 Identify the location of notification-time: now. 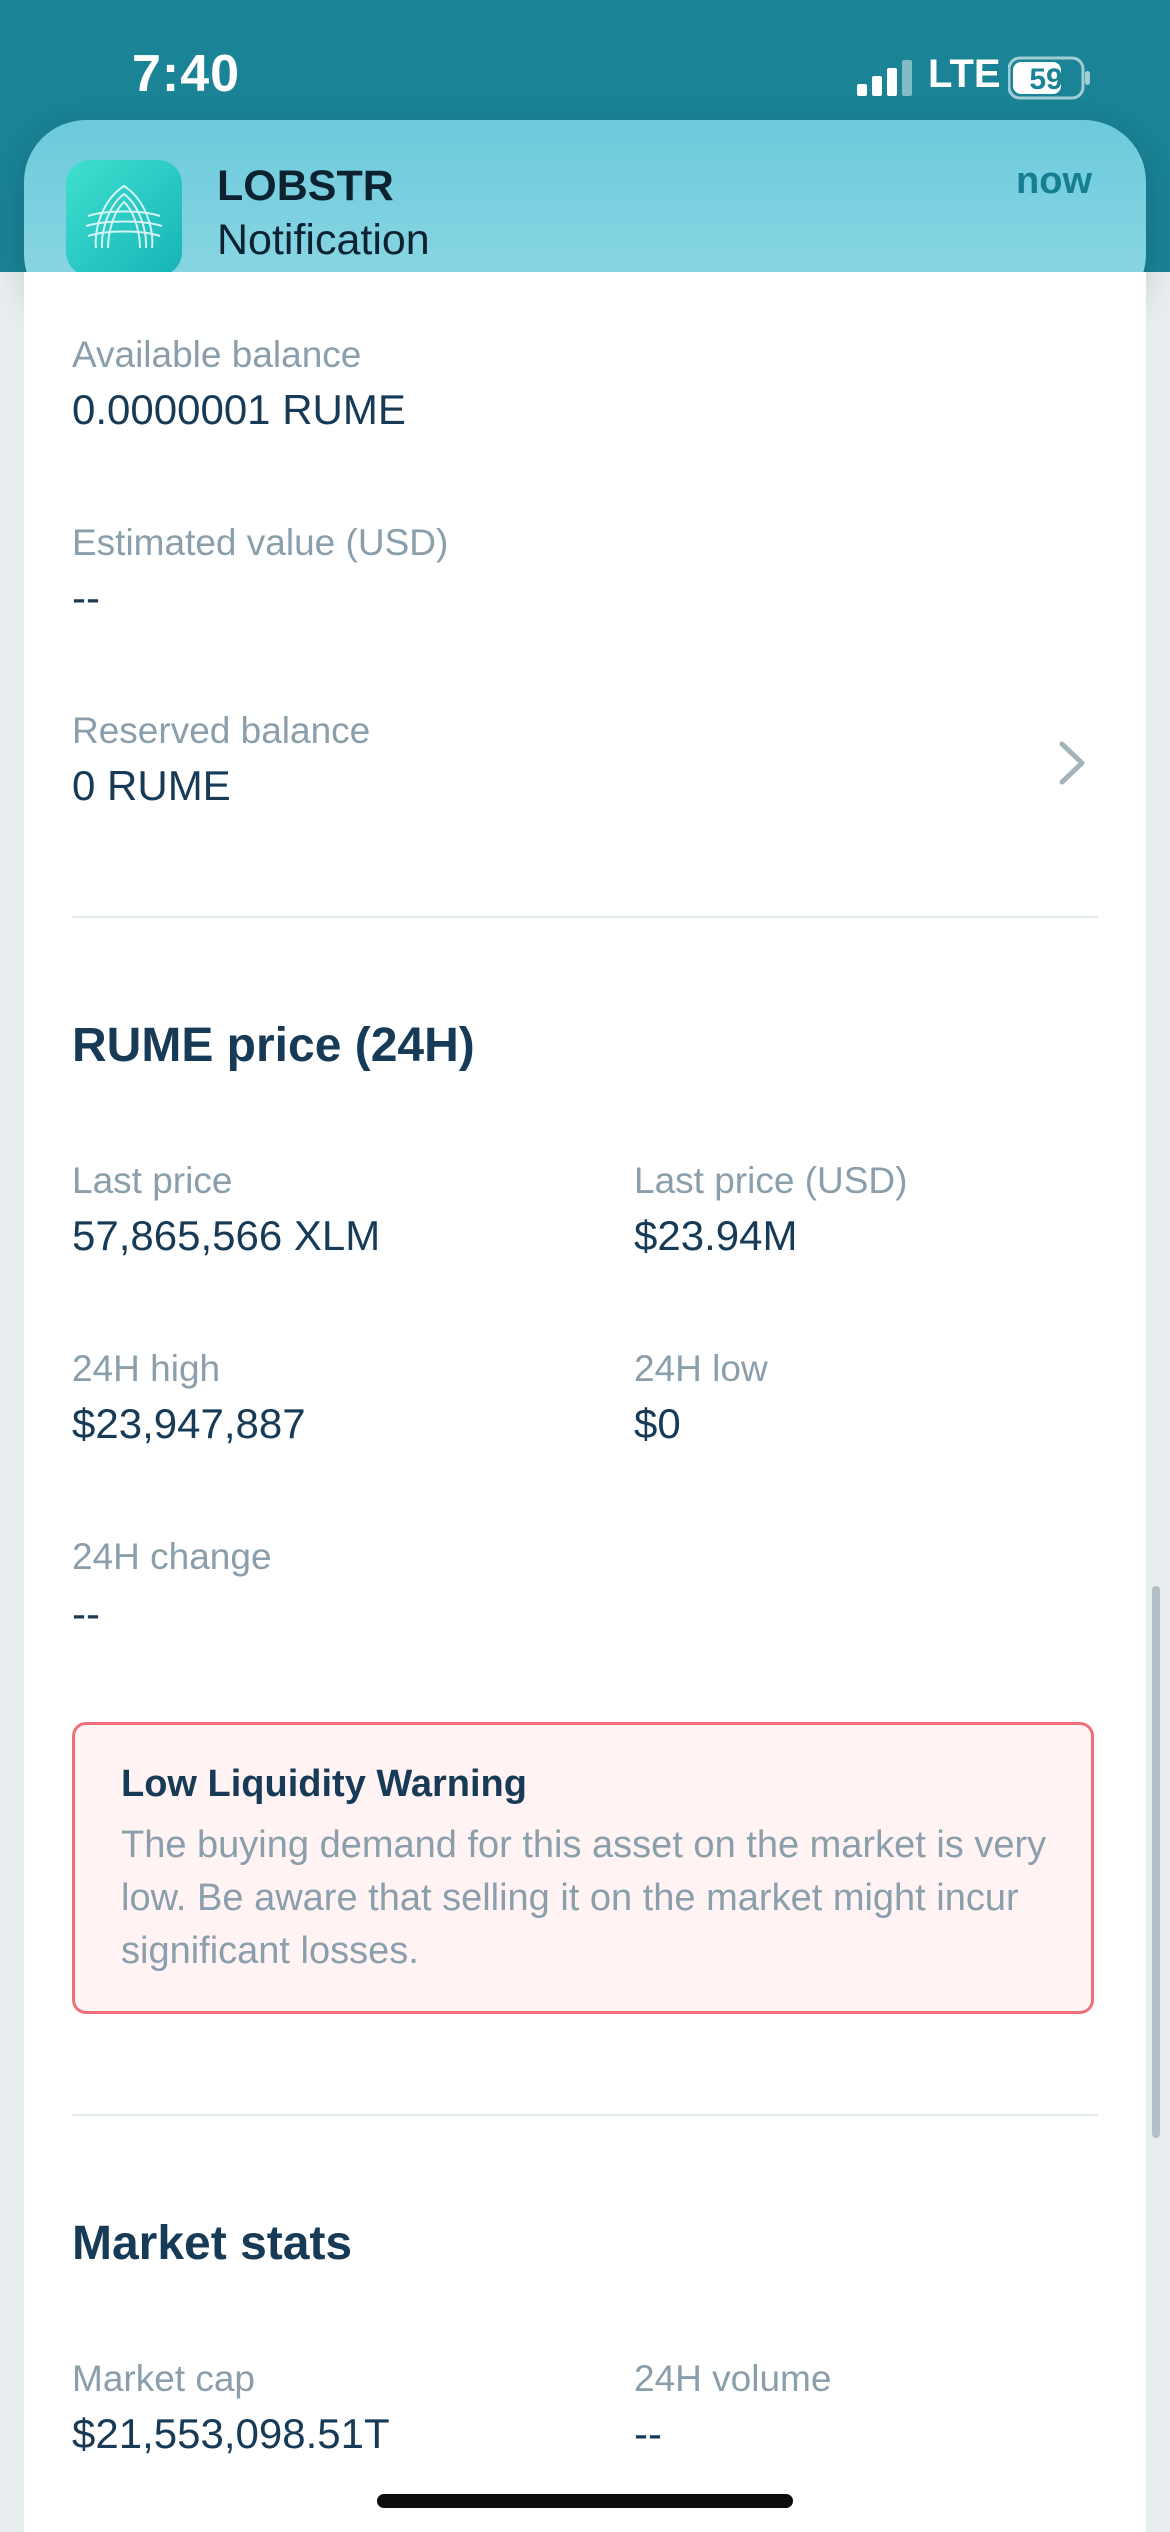
(1054, 181).